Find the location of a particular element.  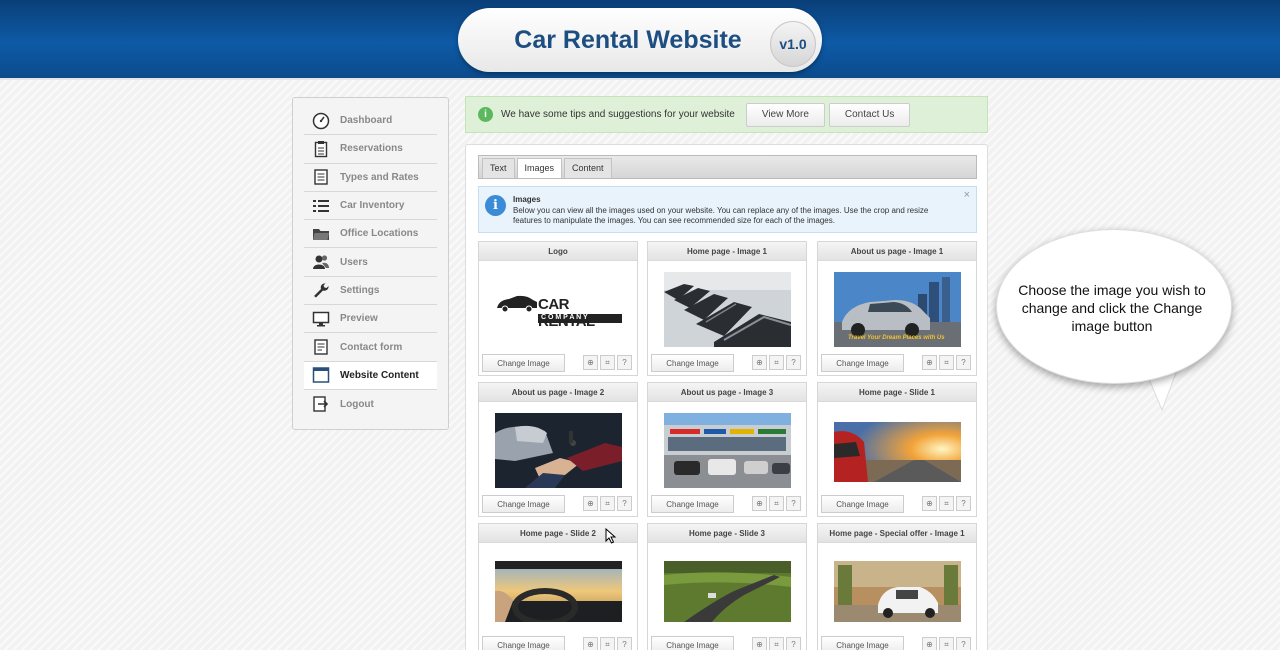

logo-subtext: C O M P A N Y is located at coordinates (564, 317).